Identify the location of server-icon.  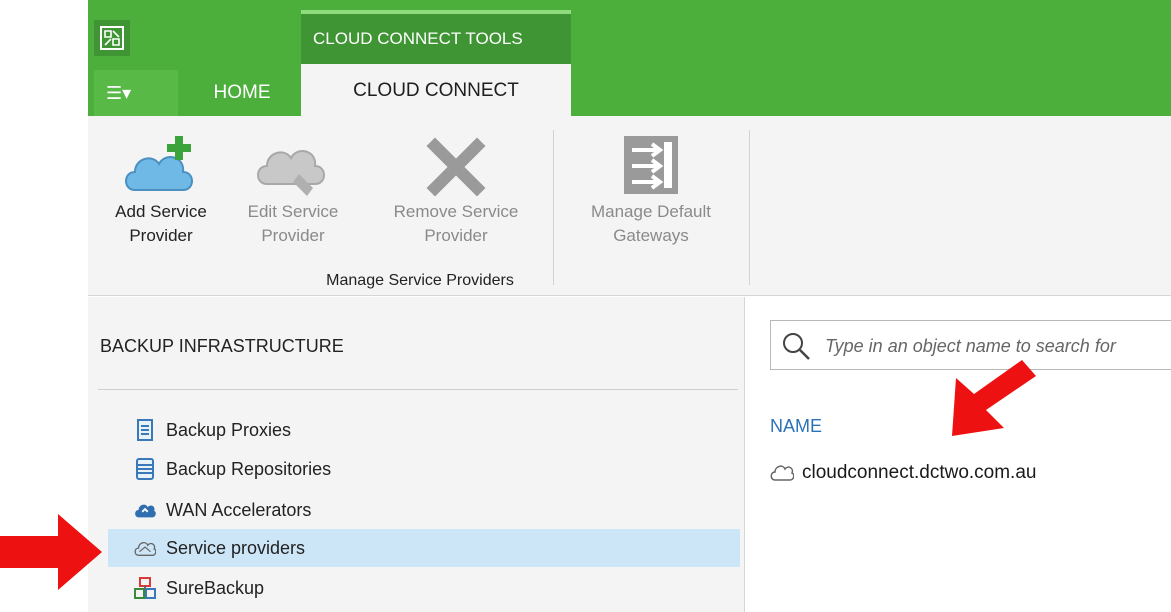
(145, 430).